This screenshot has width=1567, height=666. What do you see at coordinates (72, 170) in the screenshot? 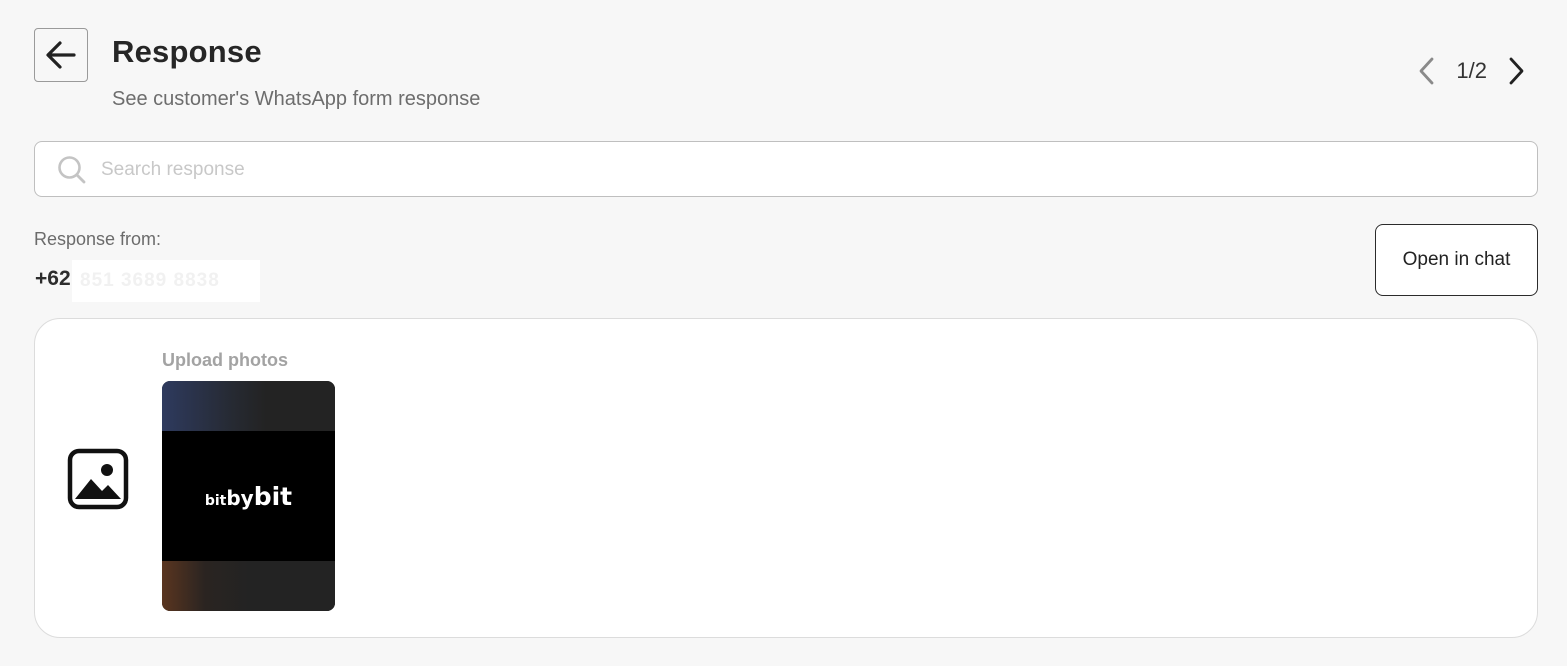
I see `search-icon` at bounding box center [72, 170].